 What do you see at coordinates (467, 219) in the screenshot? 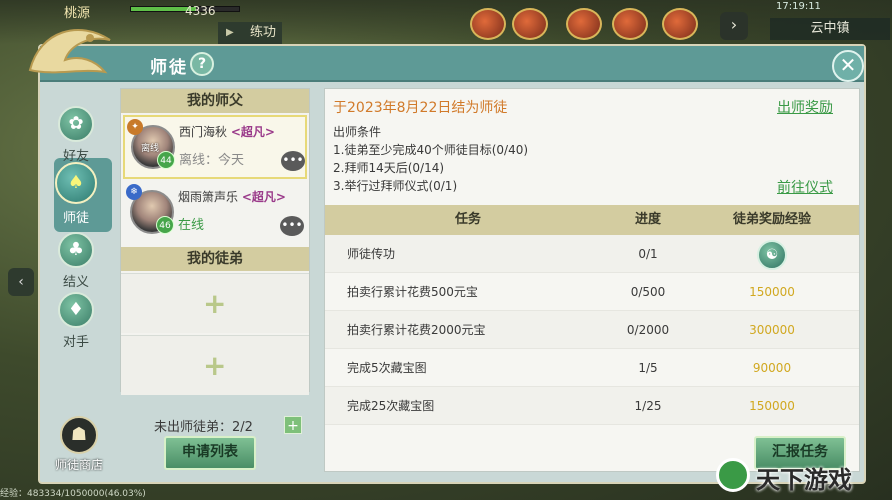
I see `header-task: 任务` at bounding box center [467, 219].